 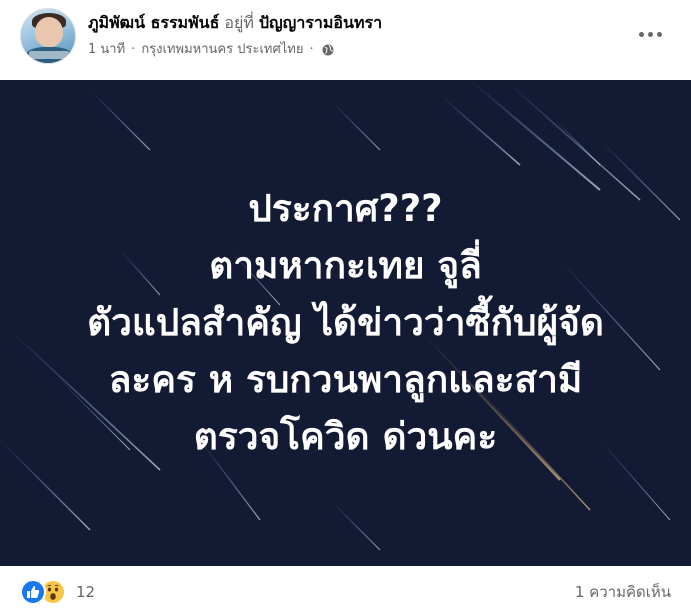 I want to click on post-title-line: ภูมิพัฒน์ ธรรมพันธ์ อยู่ที่ ปัญญารามอินทรา, so click(x=235, y=23).